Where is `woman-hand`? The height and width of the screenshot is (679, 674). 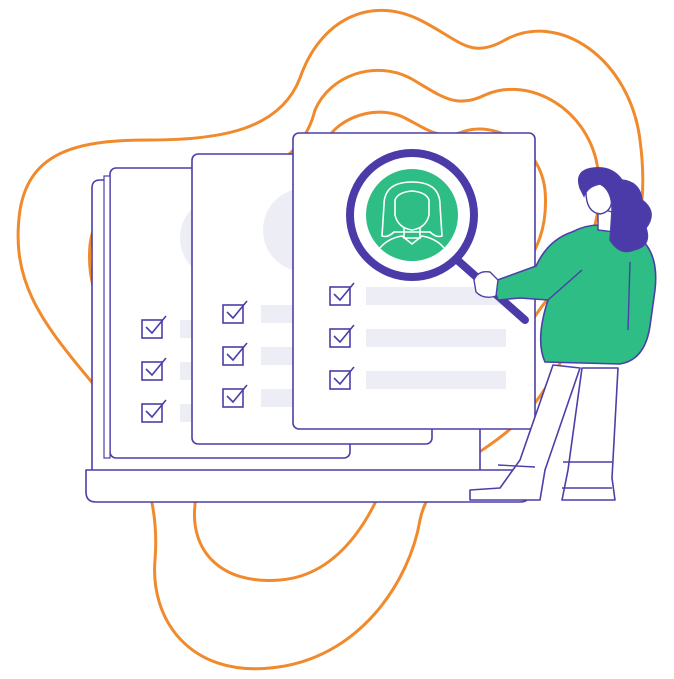 woman-hand is located at coordinates (486, 284).